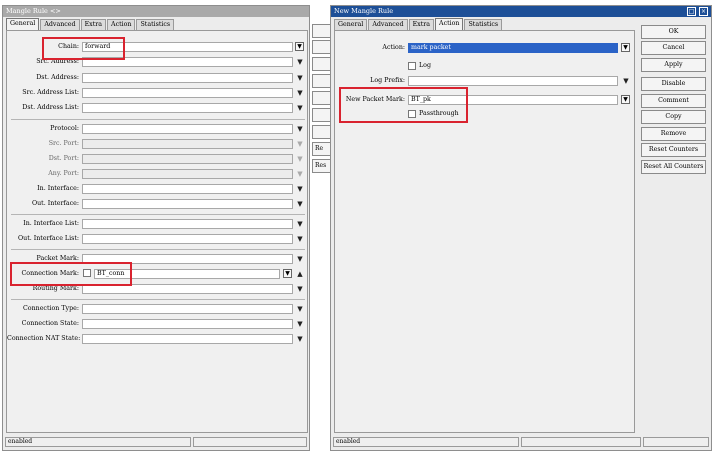 The image size is (720, 455). I want to click on in-interface-list-label: In. Interface List:, so click(51, 223).